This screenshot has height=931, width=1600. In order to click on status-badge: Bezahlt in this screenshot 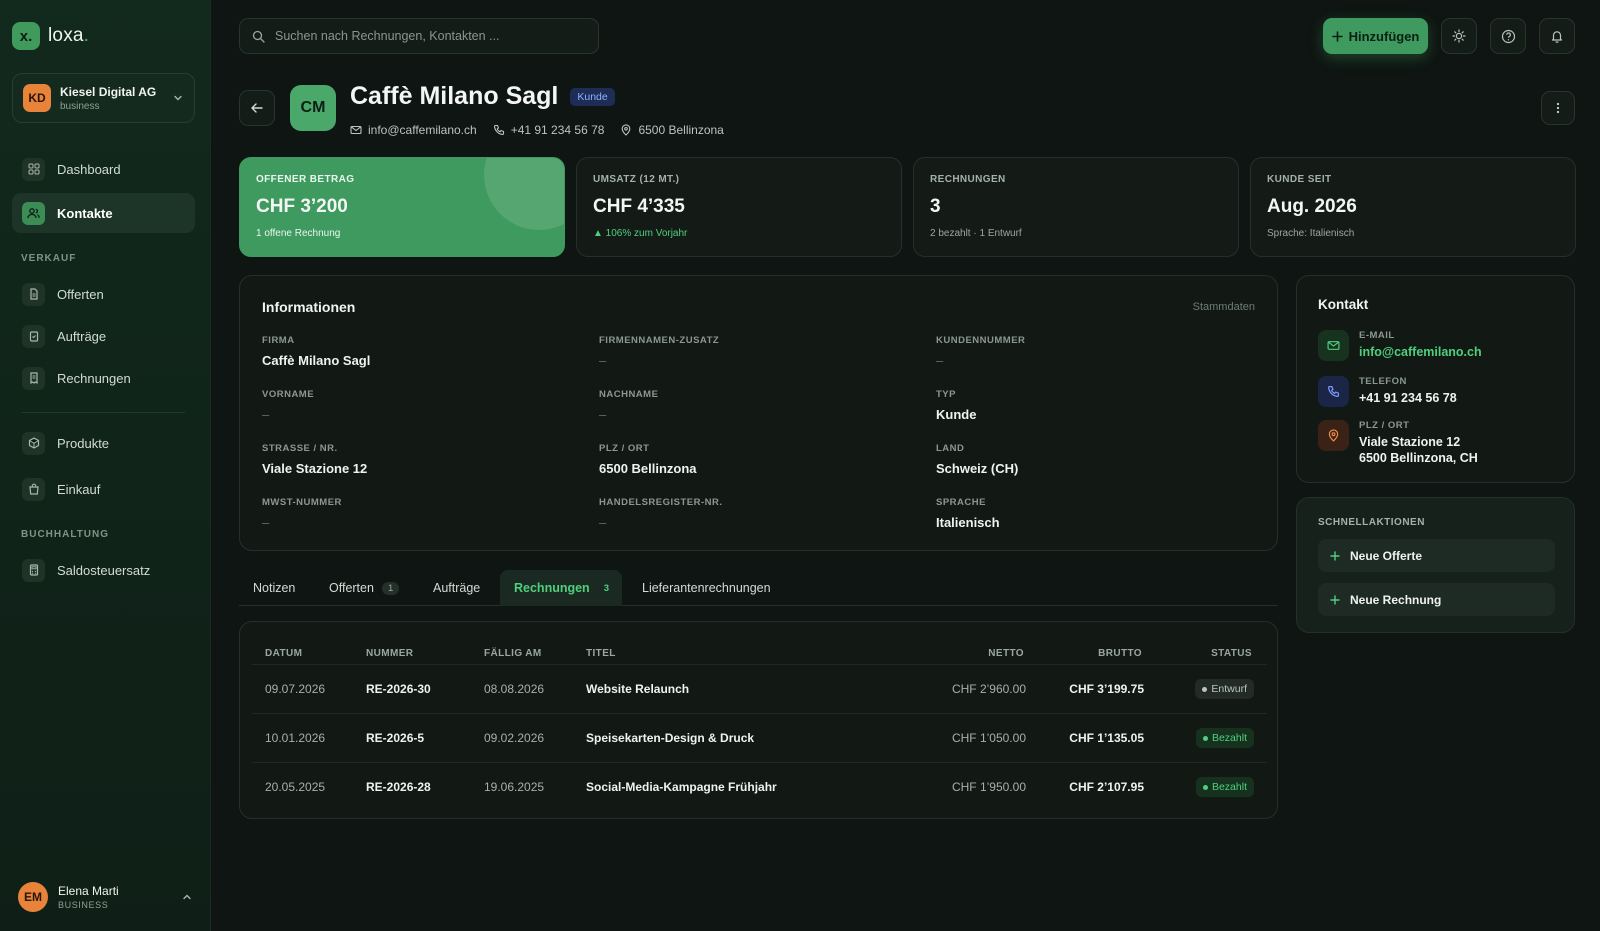, I will do `click(1224, 738)`.